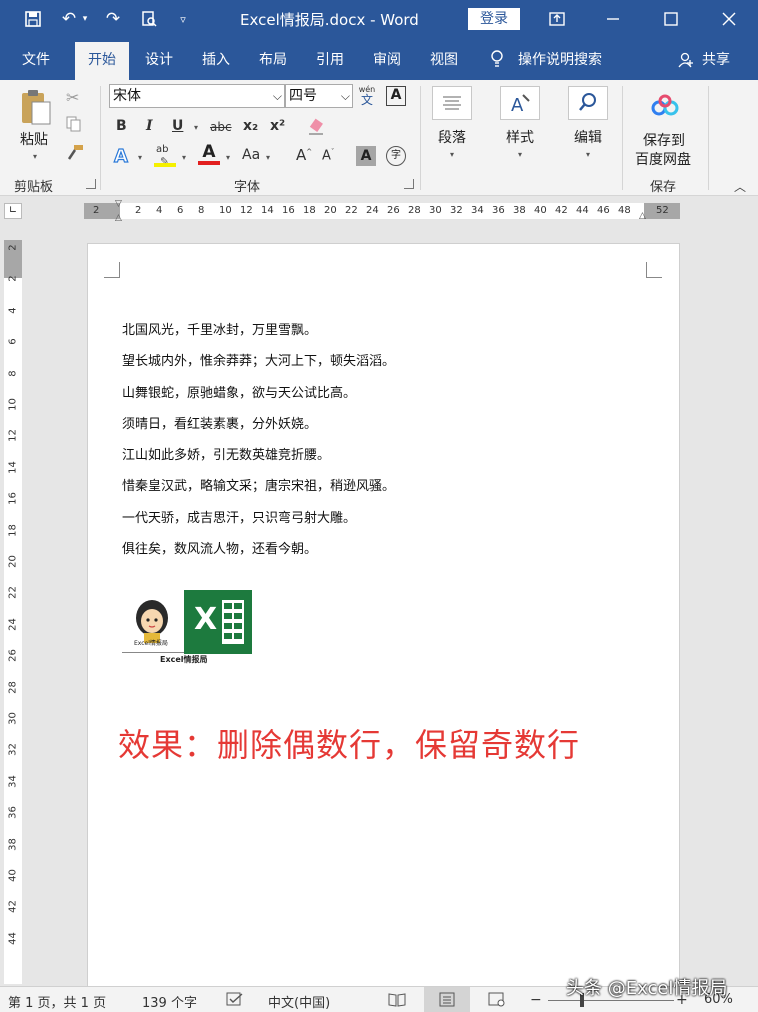  Describe the element at coordinates (113, 19) in the screenshot. I see `redo-icon: ↷` at that location.